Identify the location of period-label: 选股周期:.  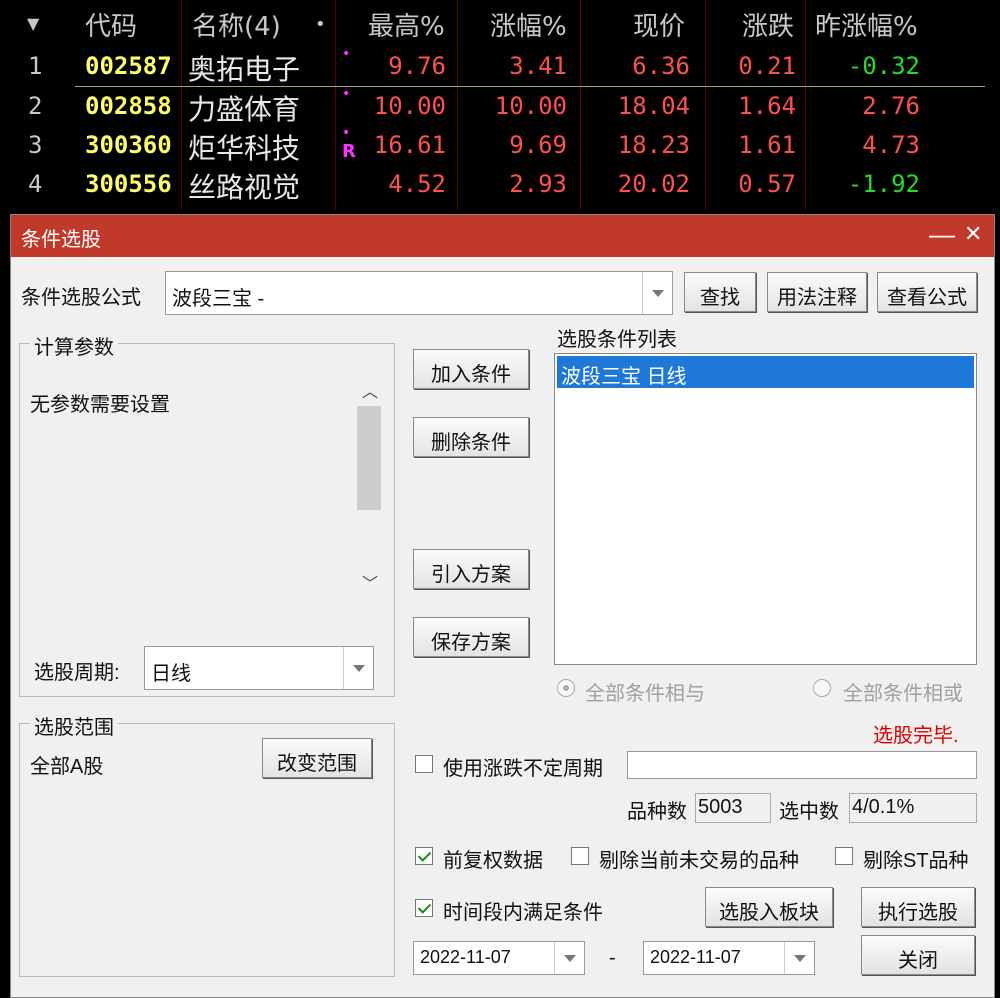
(77, 673).